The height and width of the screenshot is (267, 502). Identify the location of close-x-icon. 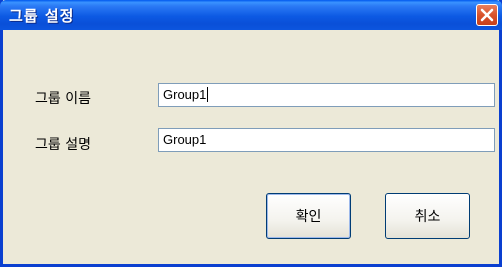
(487, 15).